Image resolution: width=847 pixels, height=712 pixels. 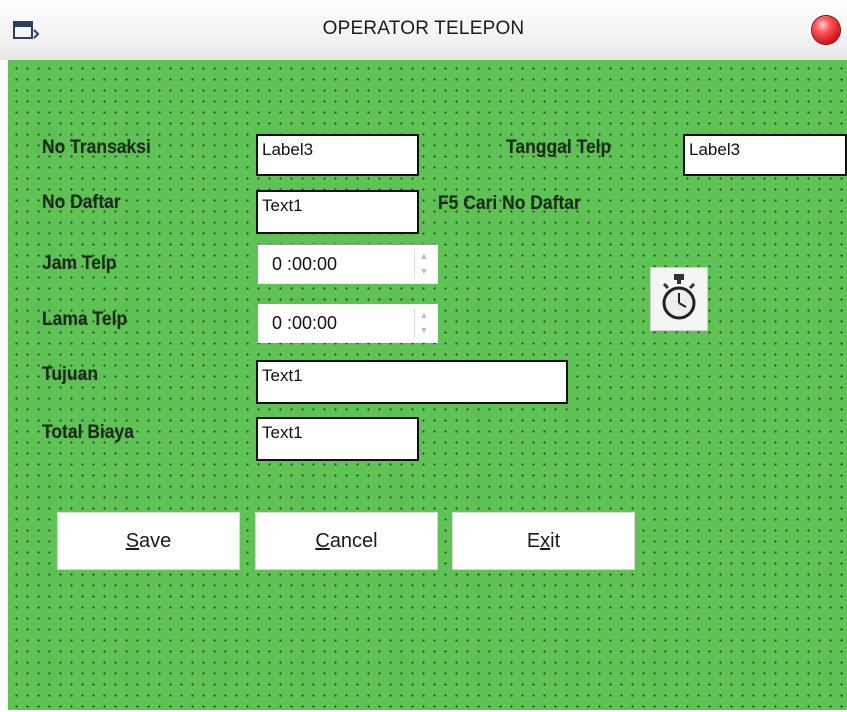 I want to click on no-transaksi-label: No Transaksi, so click(x=96, y=147).